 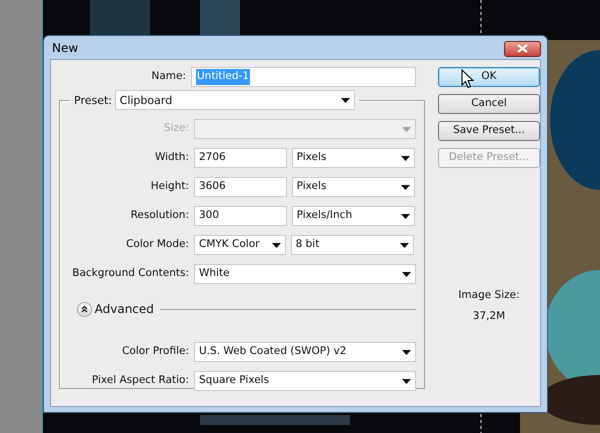 I want to click on dialog-button: Cancel, so click(x=489, y=104).